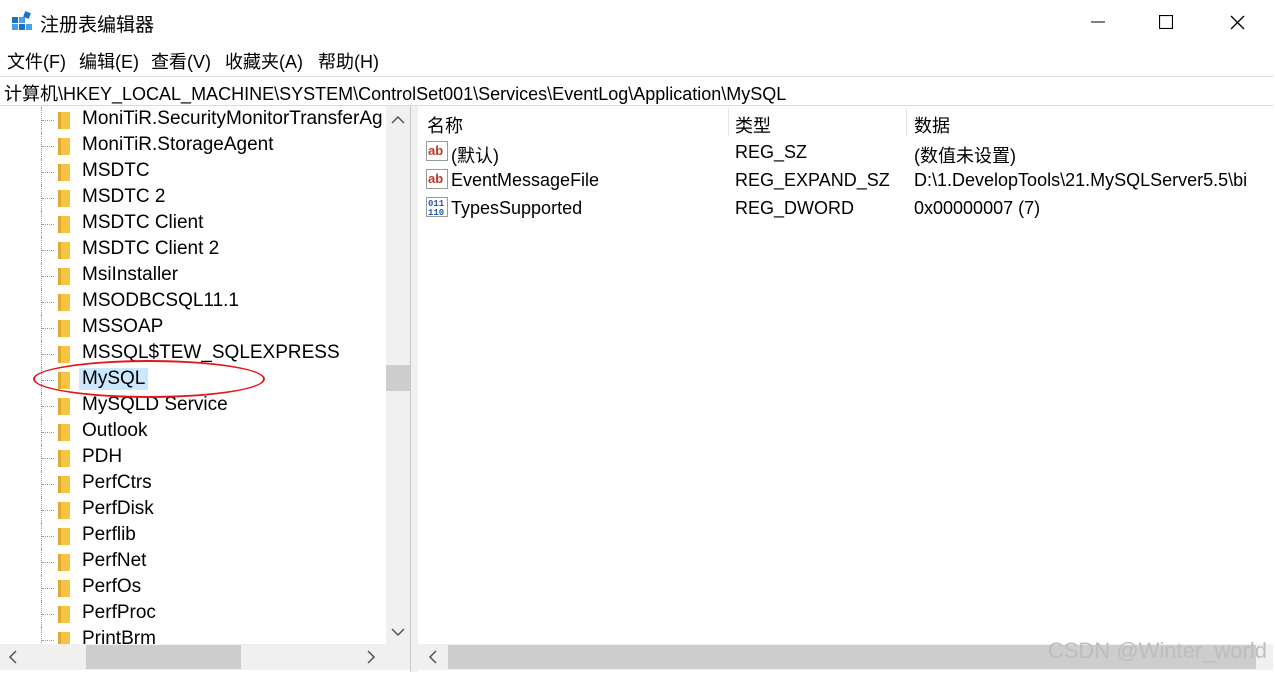  Describe the element at coordinates (193, 484) in the screenshot. I see `tree-item: PerfCtrs` at that location.